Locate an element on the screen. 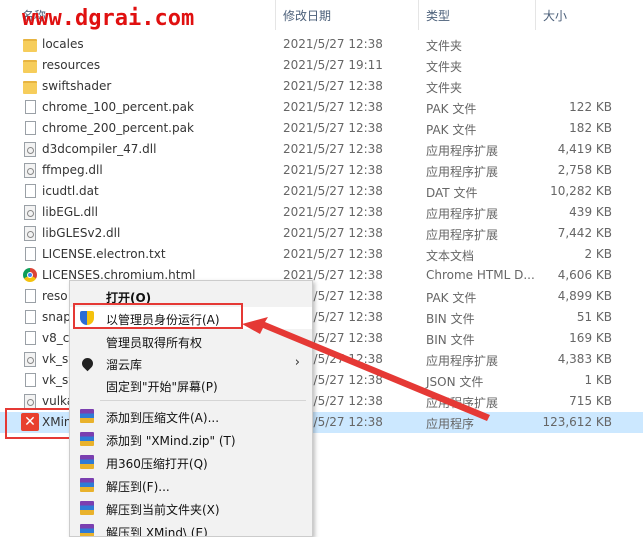 Image resolution: width=643 pixels, height=537 pixels. annotation-arrow-shape is located at coordinates (366, 369).